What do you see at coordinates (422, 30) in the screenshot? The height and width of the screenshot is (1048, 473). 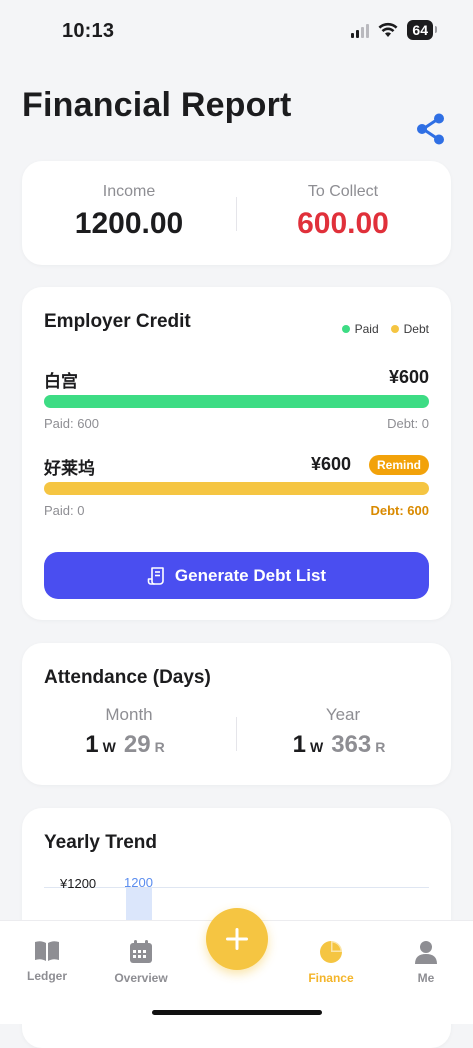 I see `battery-indicator: 64` at bounding box center [422, 30].